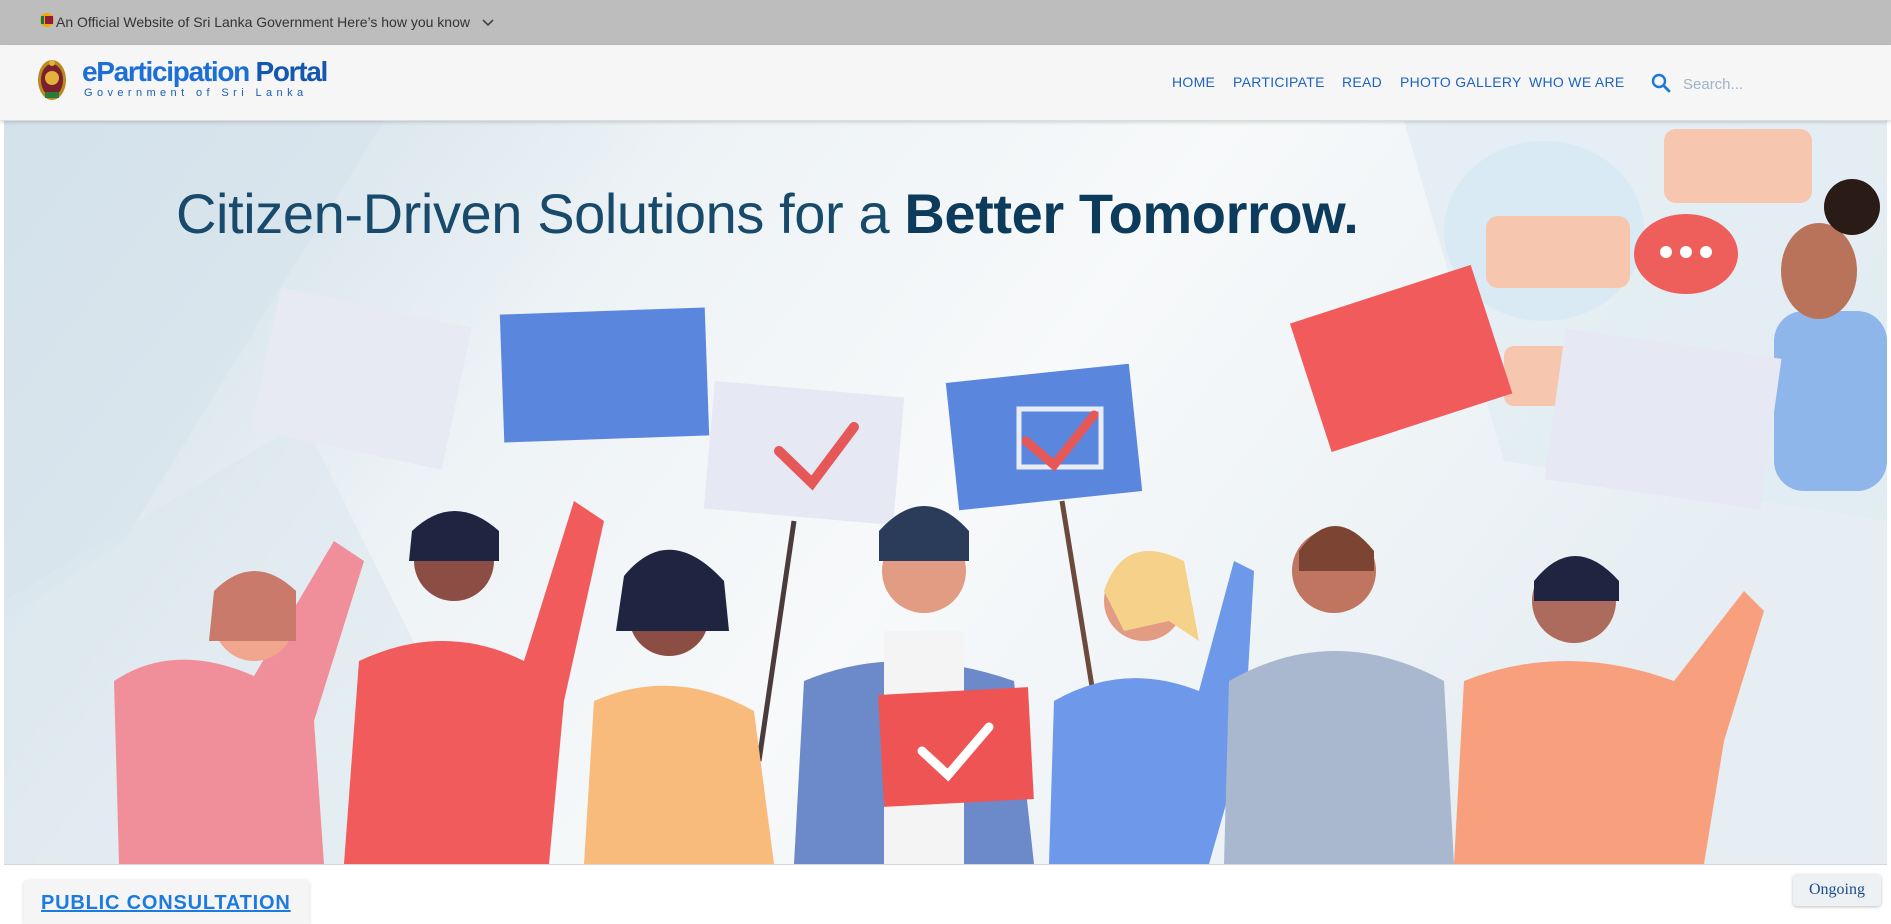  I want to click on portal-subtitle: Government of Sri Lanka, so click(196, 93).